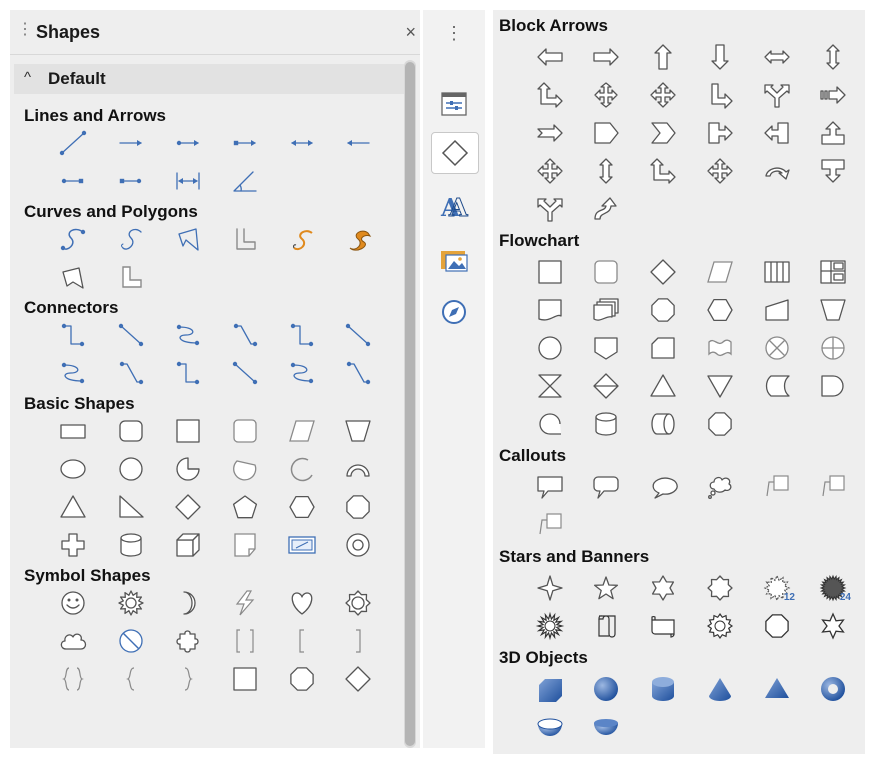 Image resolution: width=869 pixels, height=758 pixels. Describe the element at coordinates (188, 143) in the screenshot. I see `line-starts-circle-arrow-shape-button` at that location.